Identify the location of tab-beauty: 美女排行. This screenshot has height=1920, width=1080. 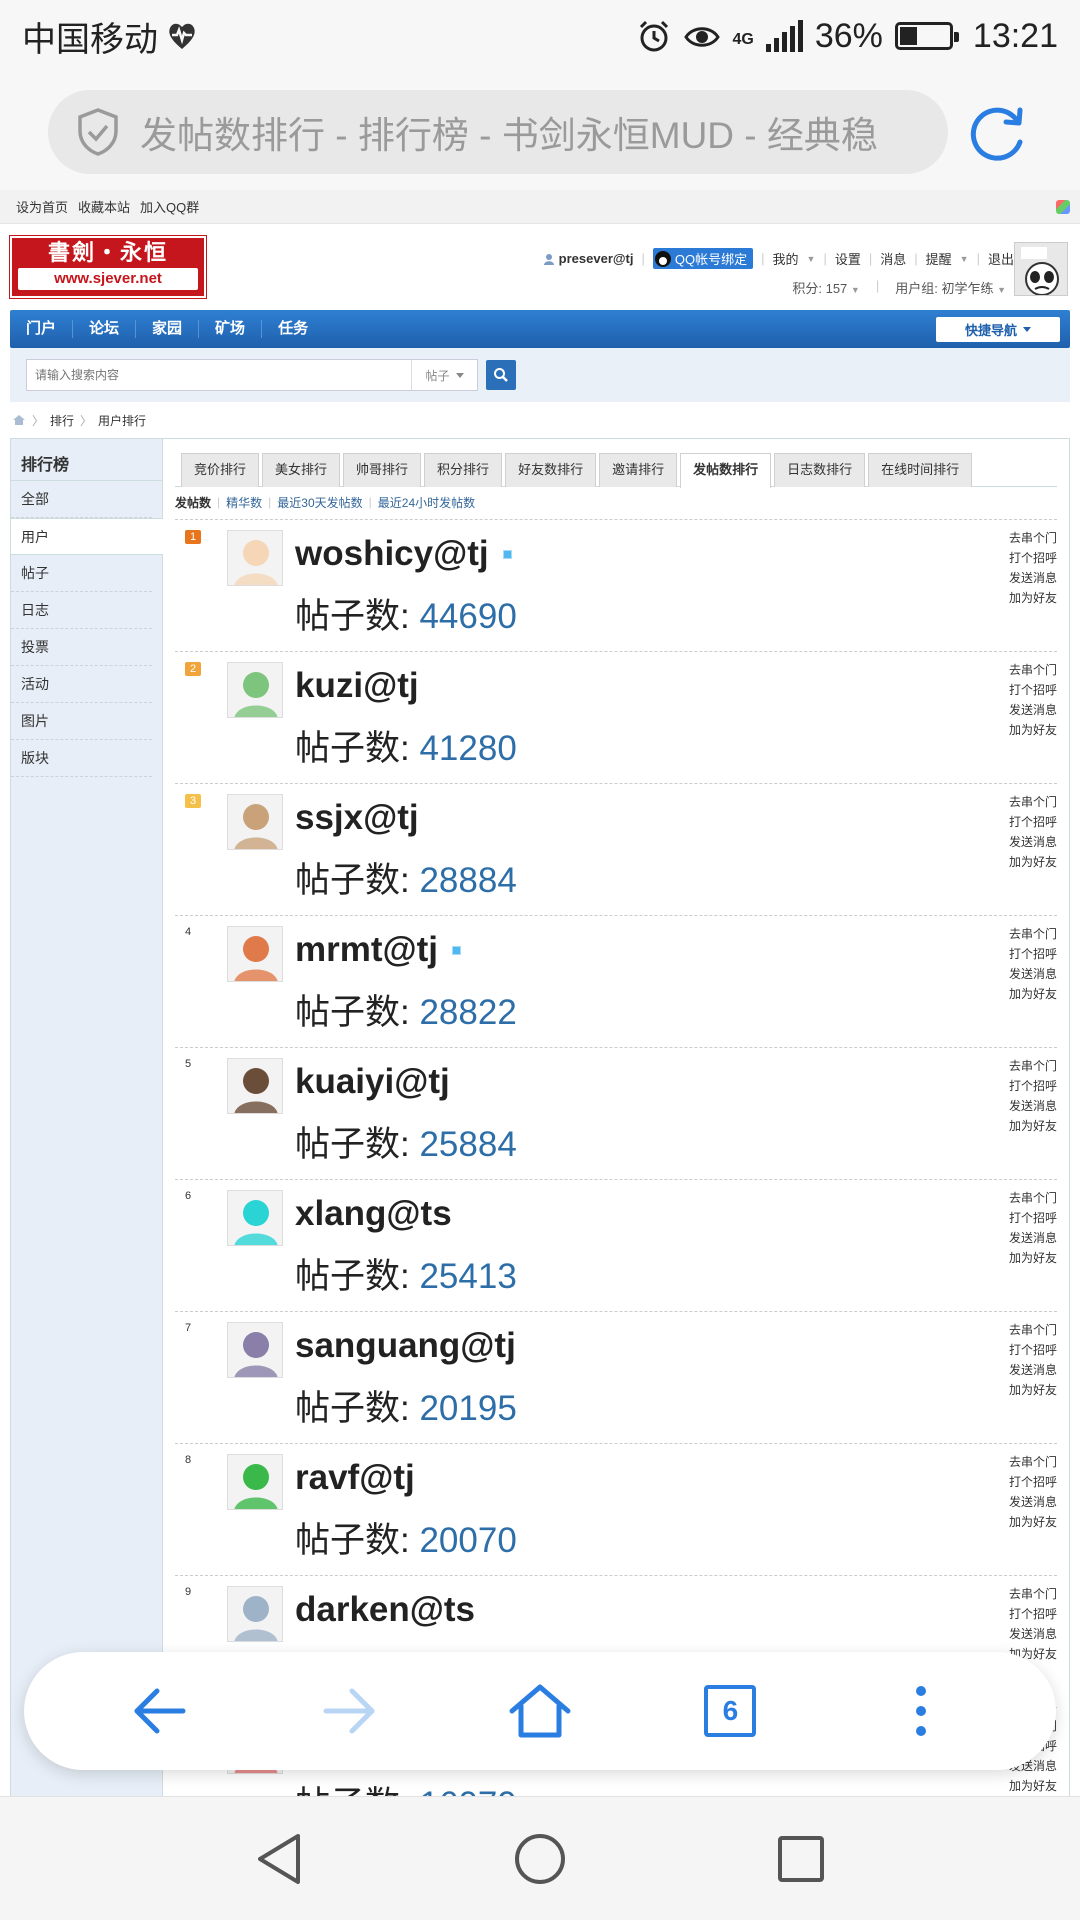
(301, 470).